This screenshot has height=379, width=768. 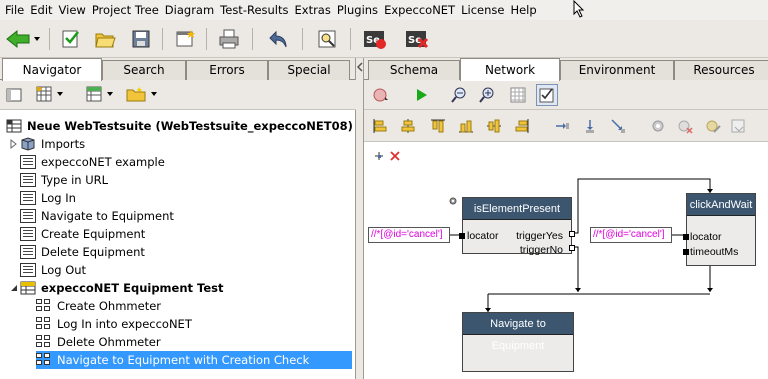 What do you see at coordinates (659, 126) in the screenshot?
I see `settings-disabled-icon` at bounding box center [659, 126].